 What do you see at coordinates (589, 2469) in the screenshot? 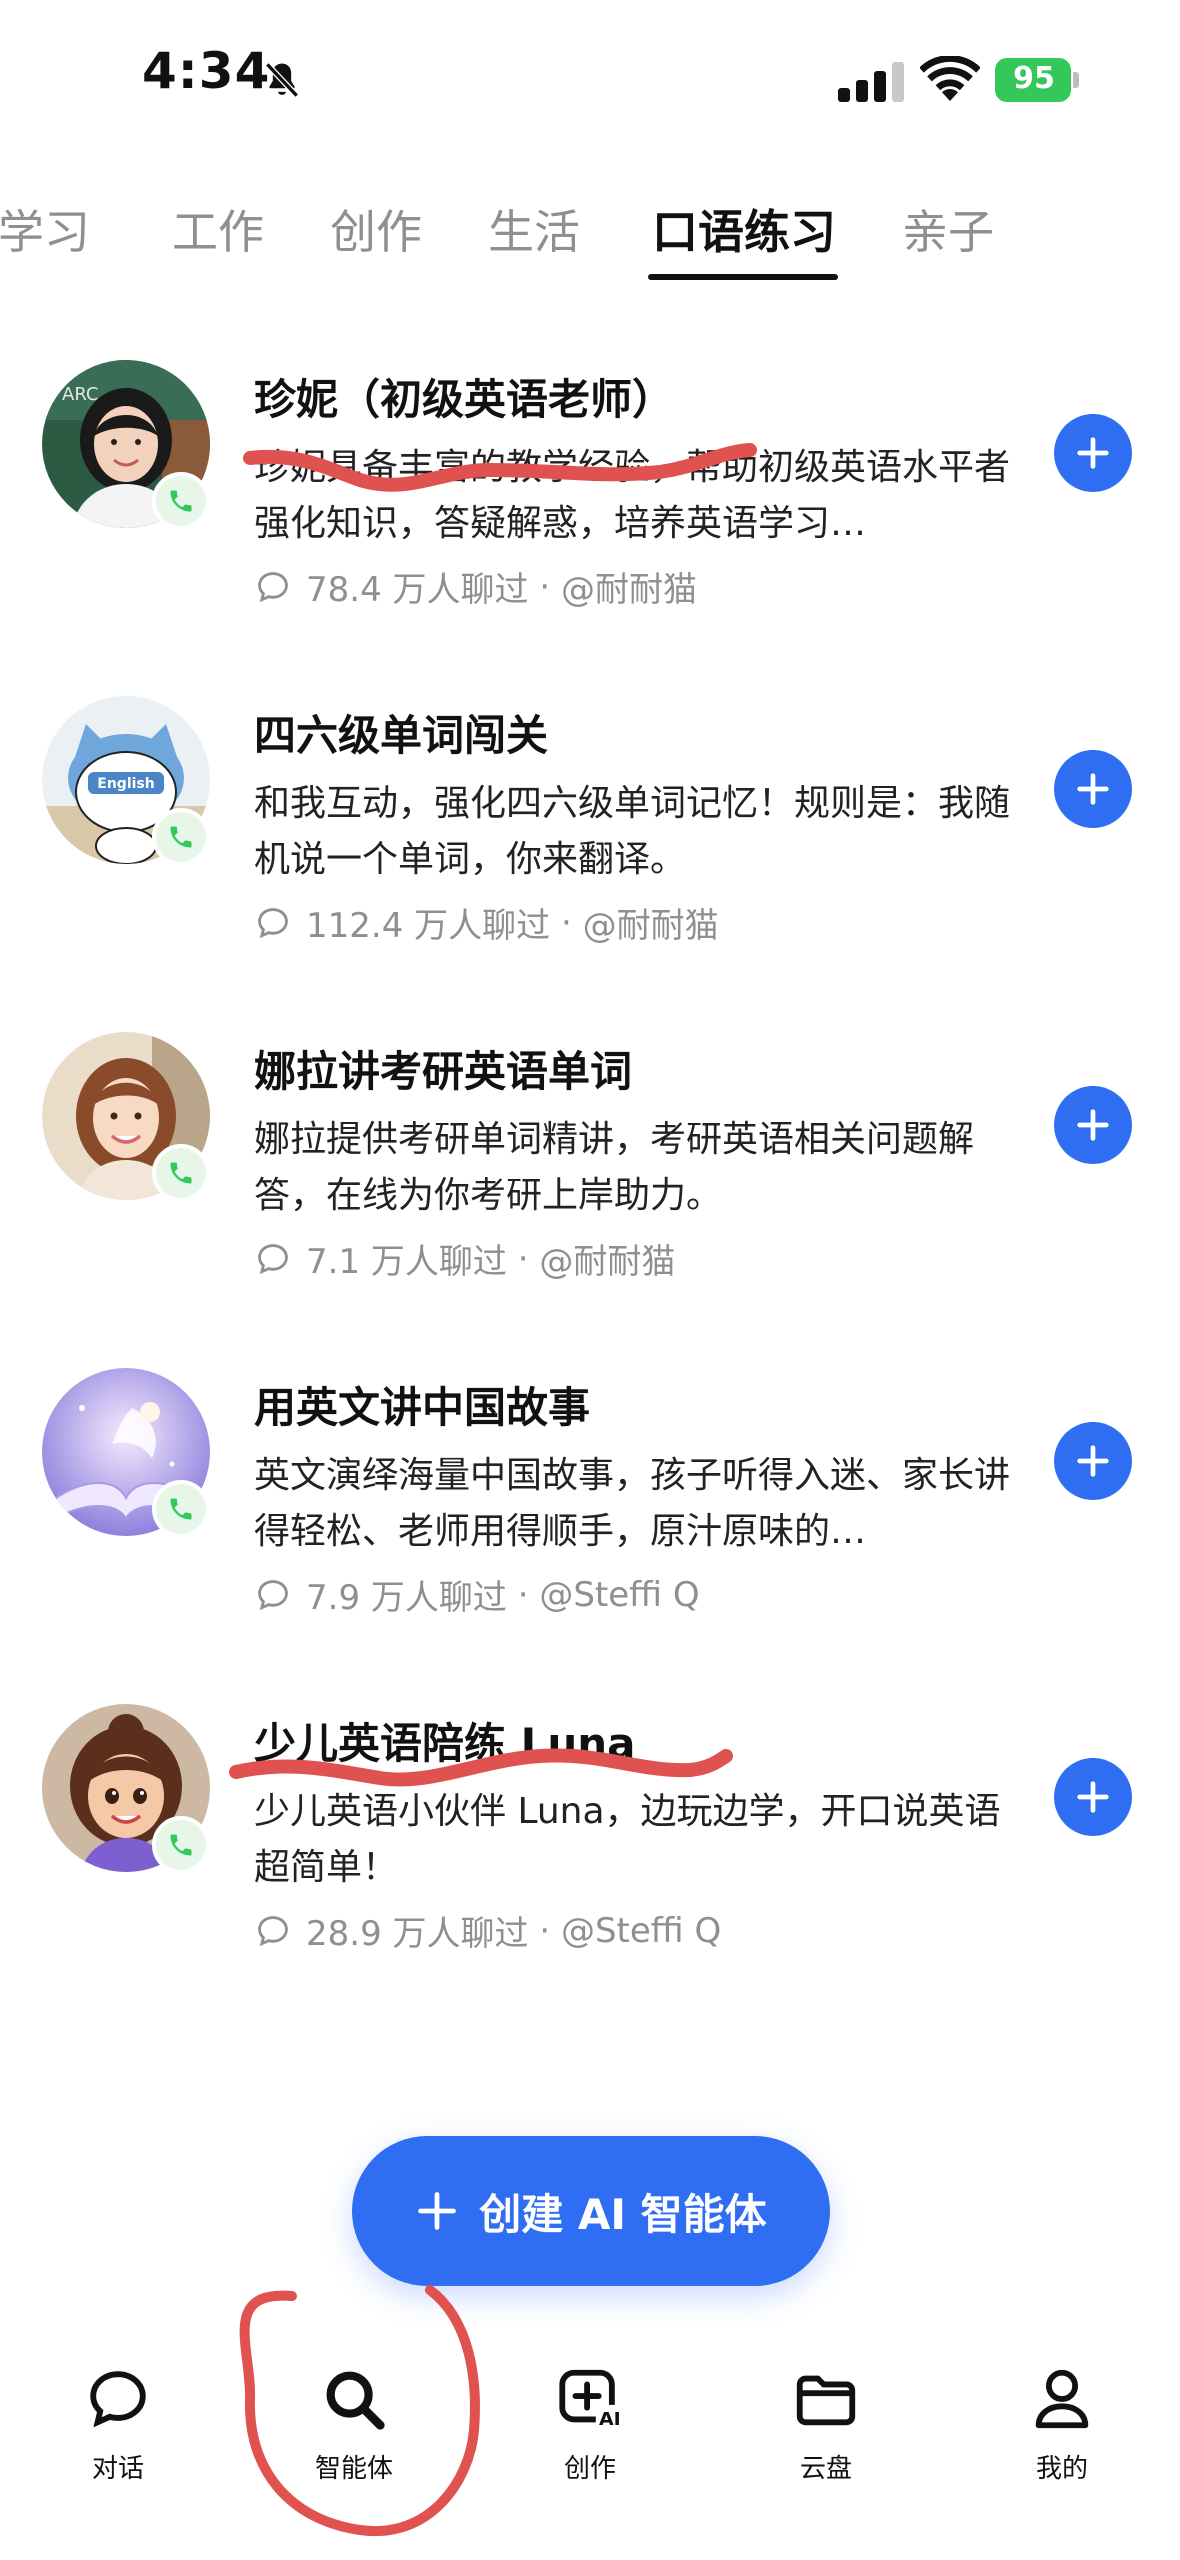
I see `nav-label: 创作` at bounding box center [589, 2469].